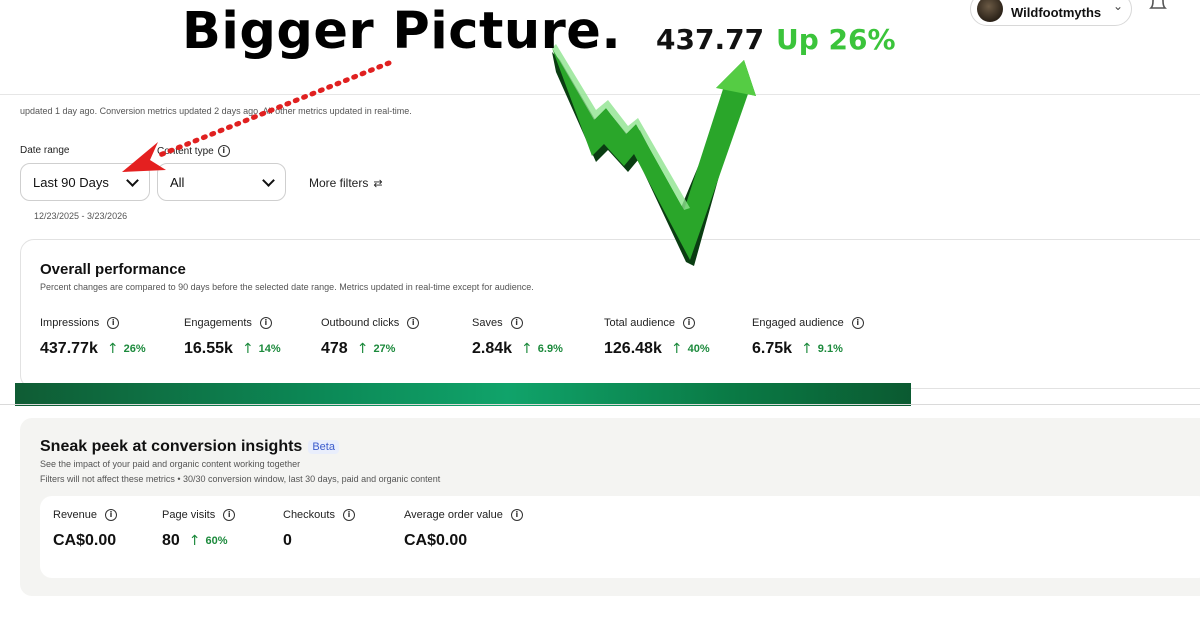 This screenshot has height=628, width=1200. Describe the element at coordinates (710, 39) in the screenshot. I see `headline-value: 437.77` at that location.